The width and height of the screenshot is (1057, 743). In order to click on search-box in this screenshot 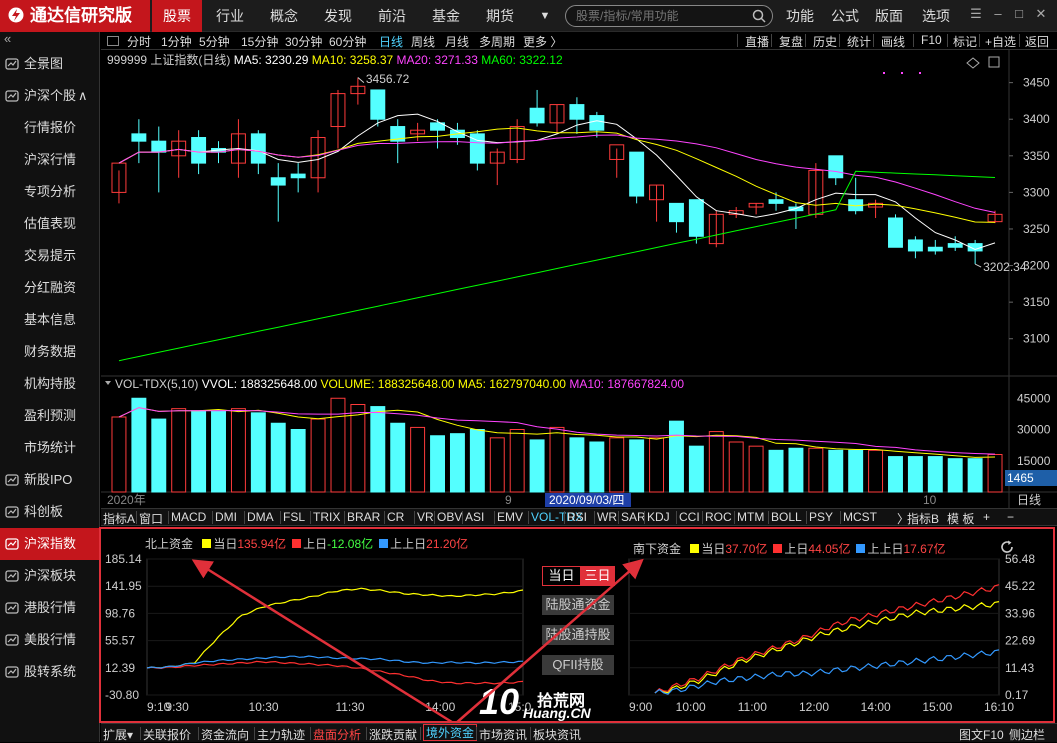, I will do `click(669, 16)`.